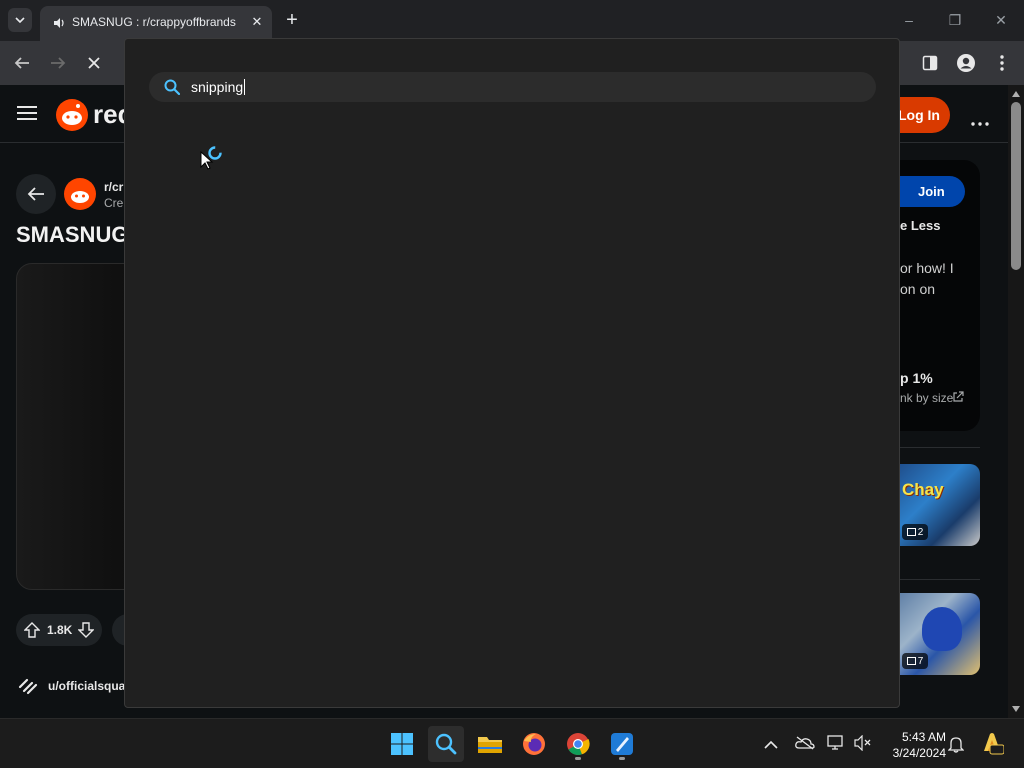  Describe the element at coordinates (980, 122) in the screenshot. I see `more-options-icon` at that location.